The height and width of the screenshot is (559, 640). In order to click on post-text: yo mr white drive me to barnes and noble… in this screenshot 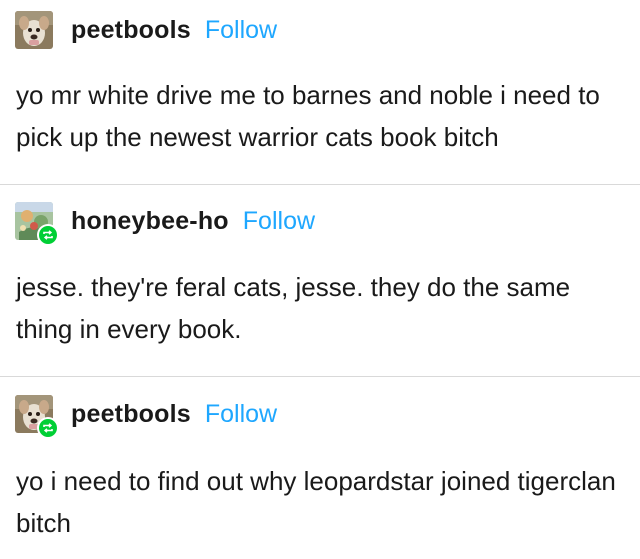, I will do `click(308, 116)`.